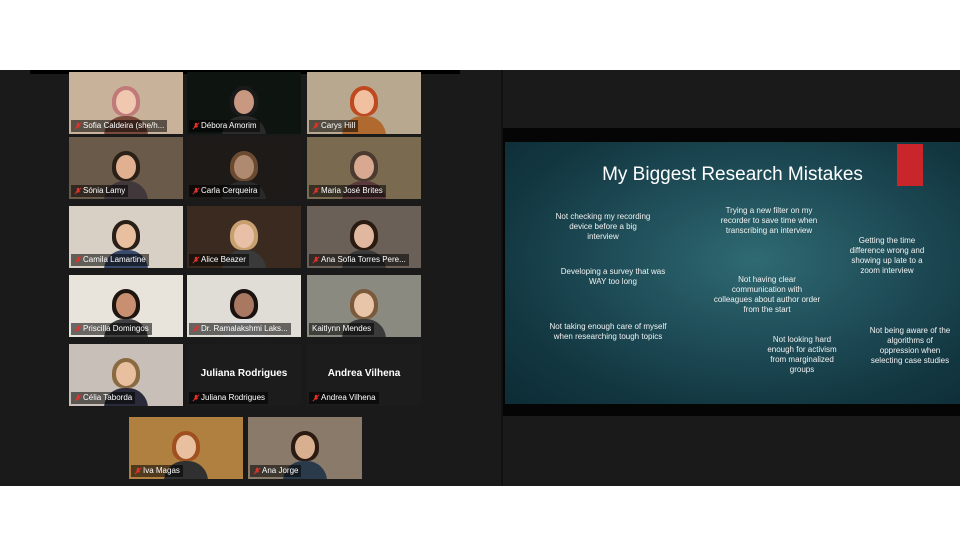 The image size is (960, 540). What do you see at coordinates (126, 237) in the screenshot?
I see `participant-tile: Camila Lamartine` at bounding box center [126, 237].